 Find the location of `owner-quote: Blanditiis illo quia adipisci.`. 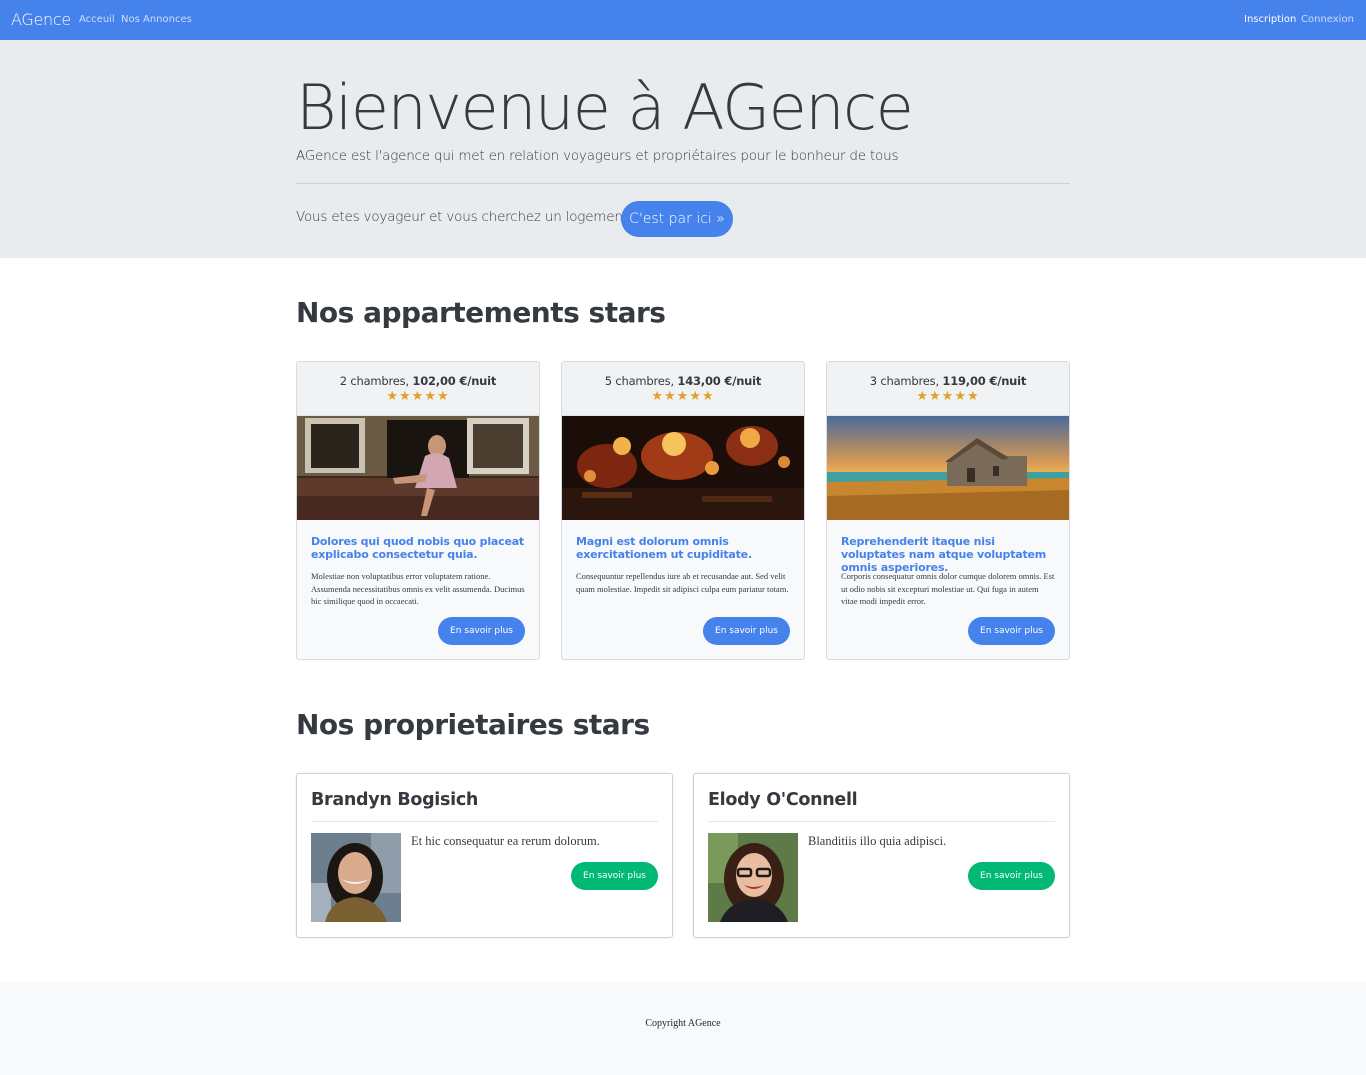

owner-quote: Blanditiis illo quia adipisci. is located at coordinates (877, 841).